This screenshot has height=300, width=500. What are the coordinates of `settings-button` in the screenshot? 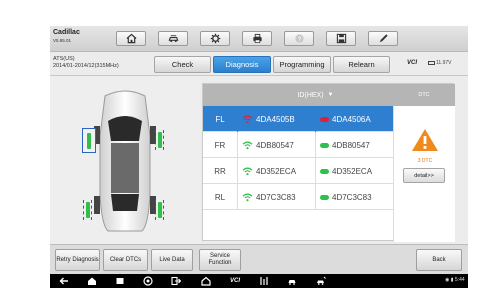 It's located at (215, 38).